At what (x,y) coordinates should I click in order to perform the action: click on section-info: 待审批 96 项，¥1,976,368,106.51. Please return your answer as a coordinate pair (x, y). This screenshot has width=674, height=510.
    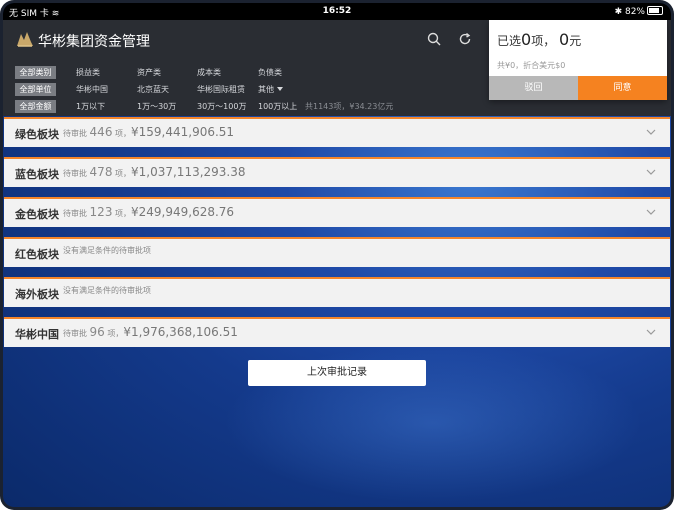
    Looking at the image, I should click on (150, 332).